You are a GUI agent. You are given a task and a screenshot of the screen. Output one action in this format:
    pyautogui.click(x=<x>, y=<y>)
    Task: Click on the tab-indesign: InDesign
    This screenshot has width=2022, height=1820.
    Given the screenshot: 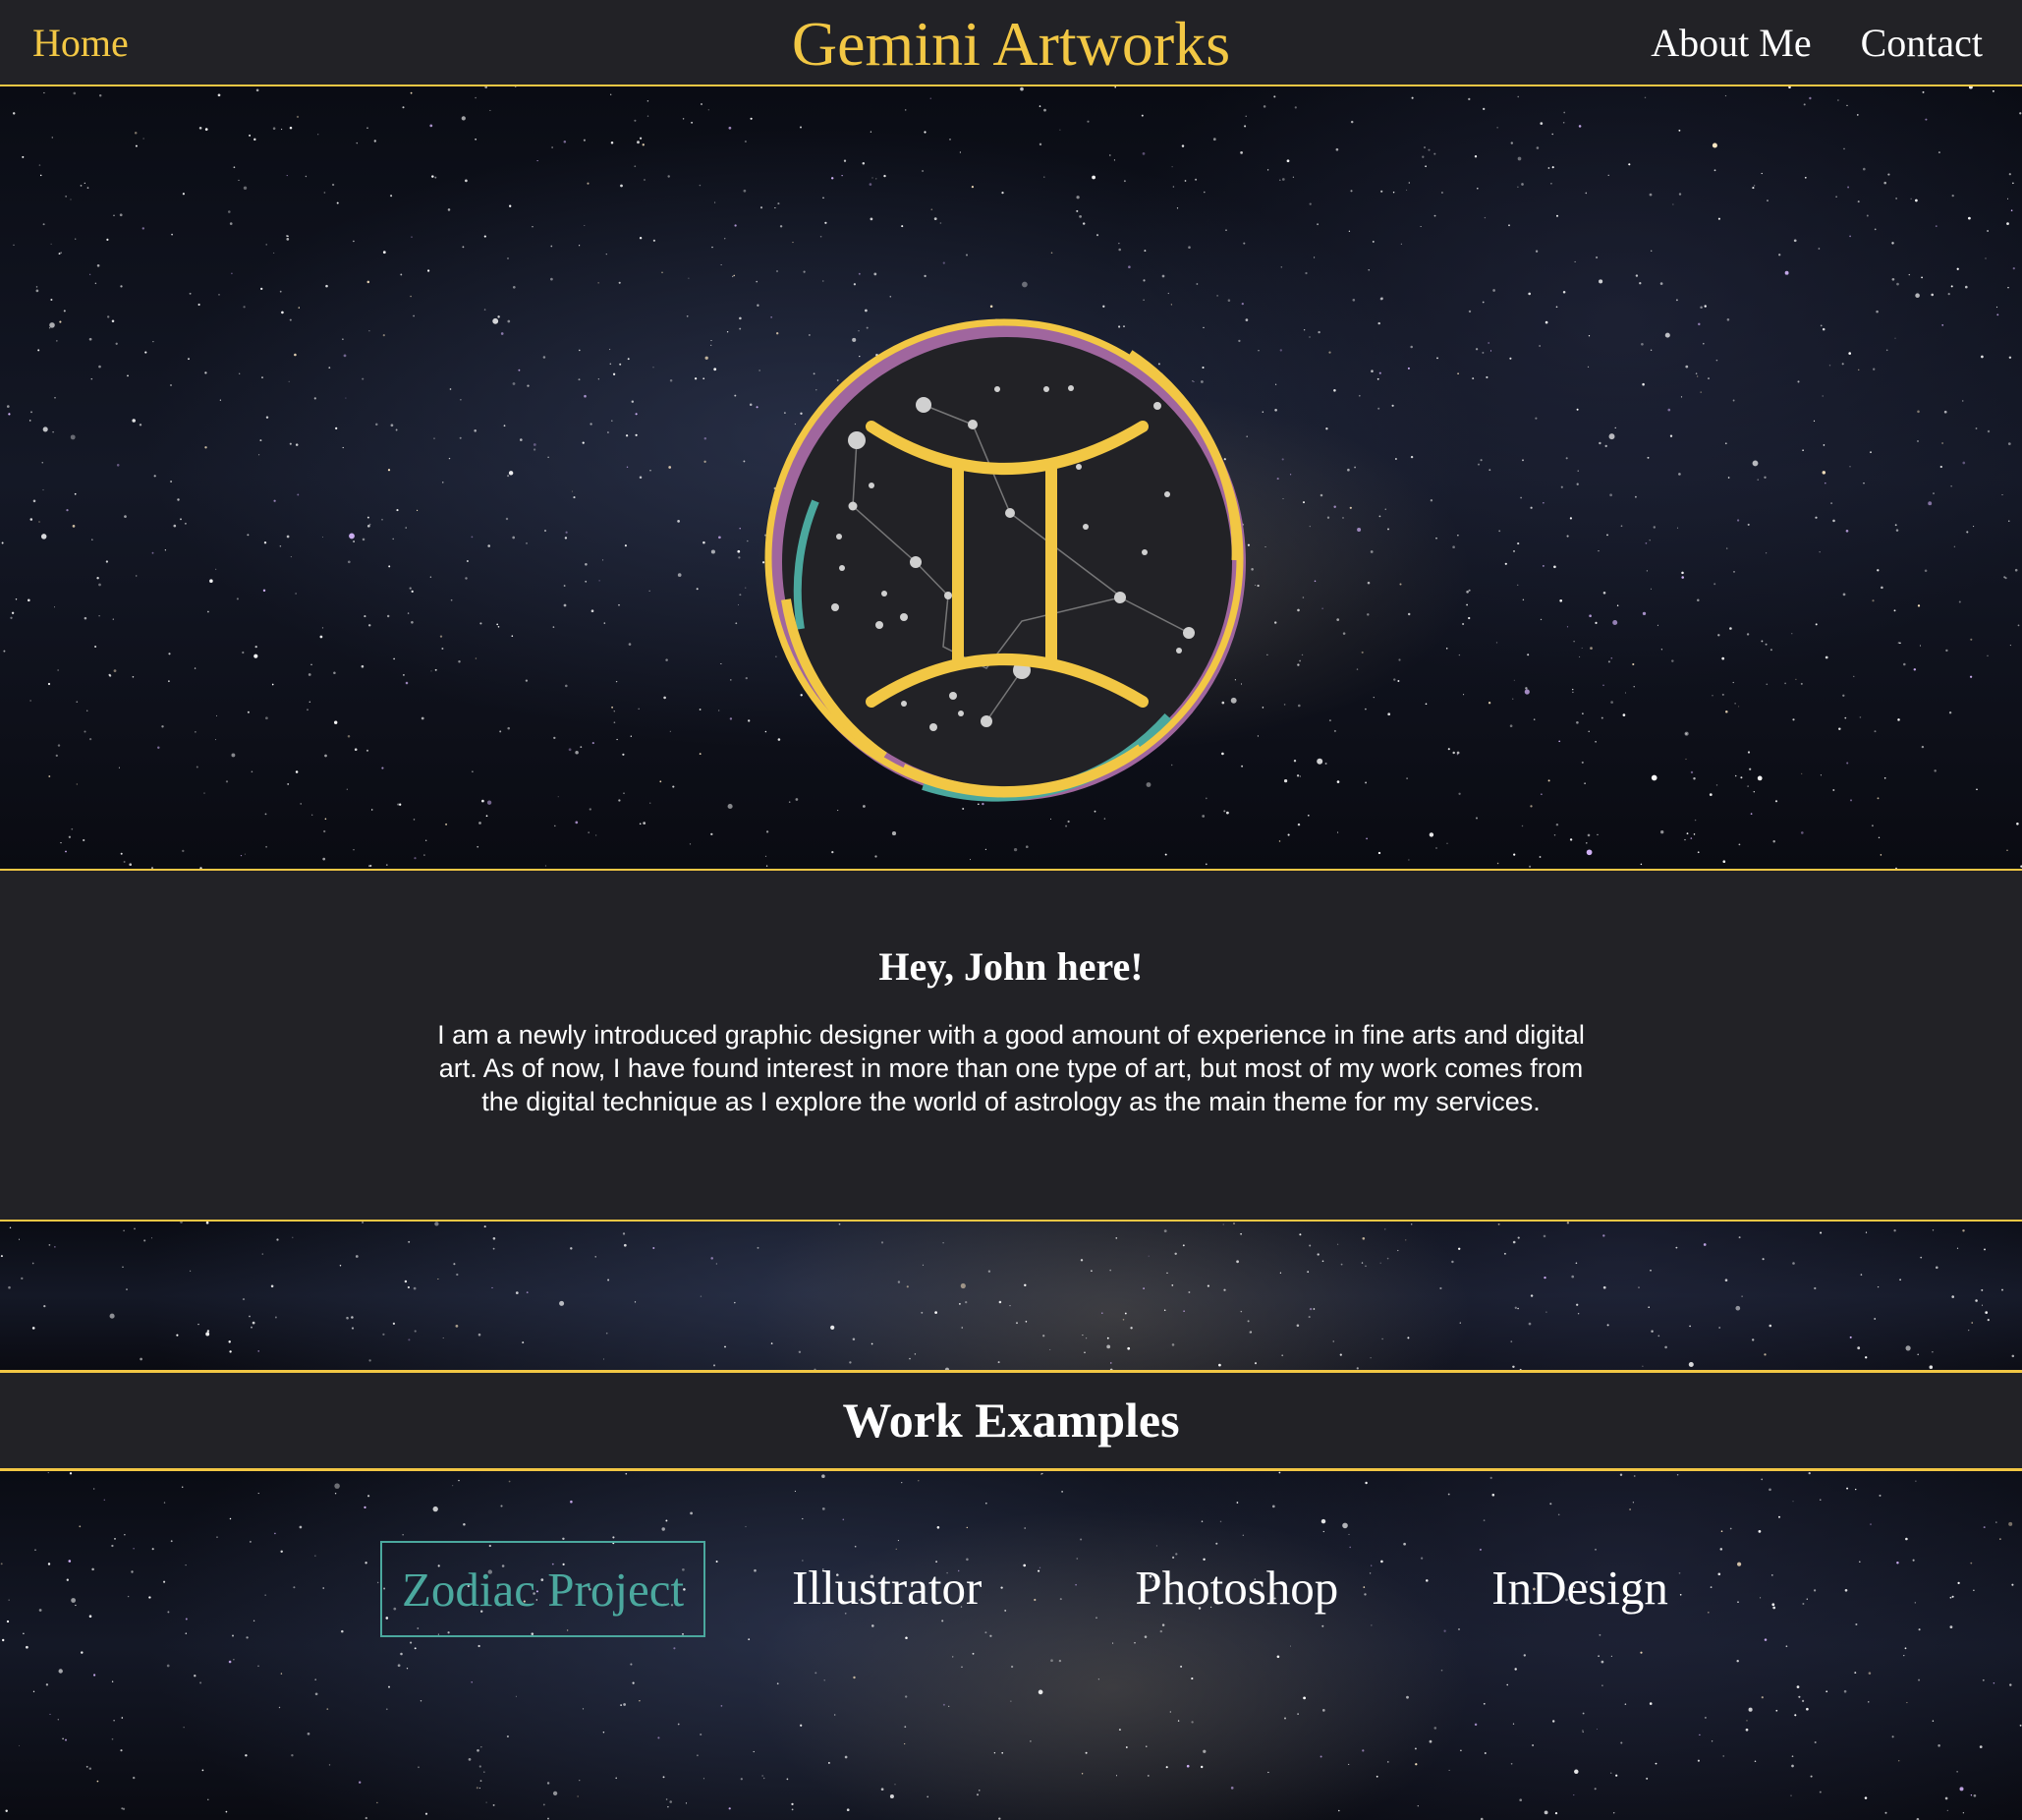 What is the action you would take?
    pyautogui.click(x=1580, y=1589)
    